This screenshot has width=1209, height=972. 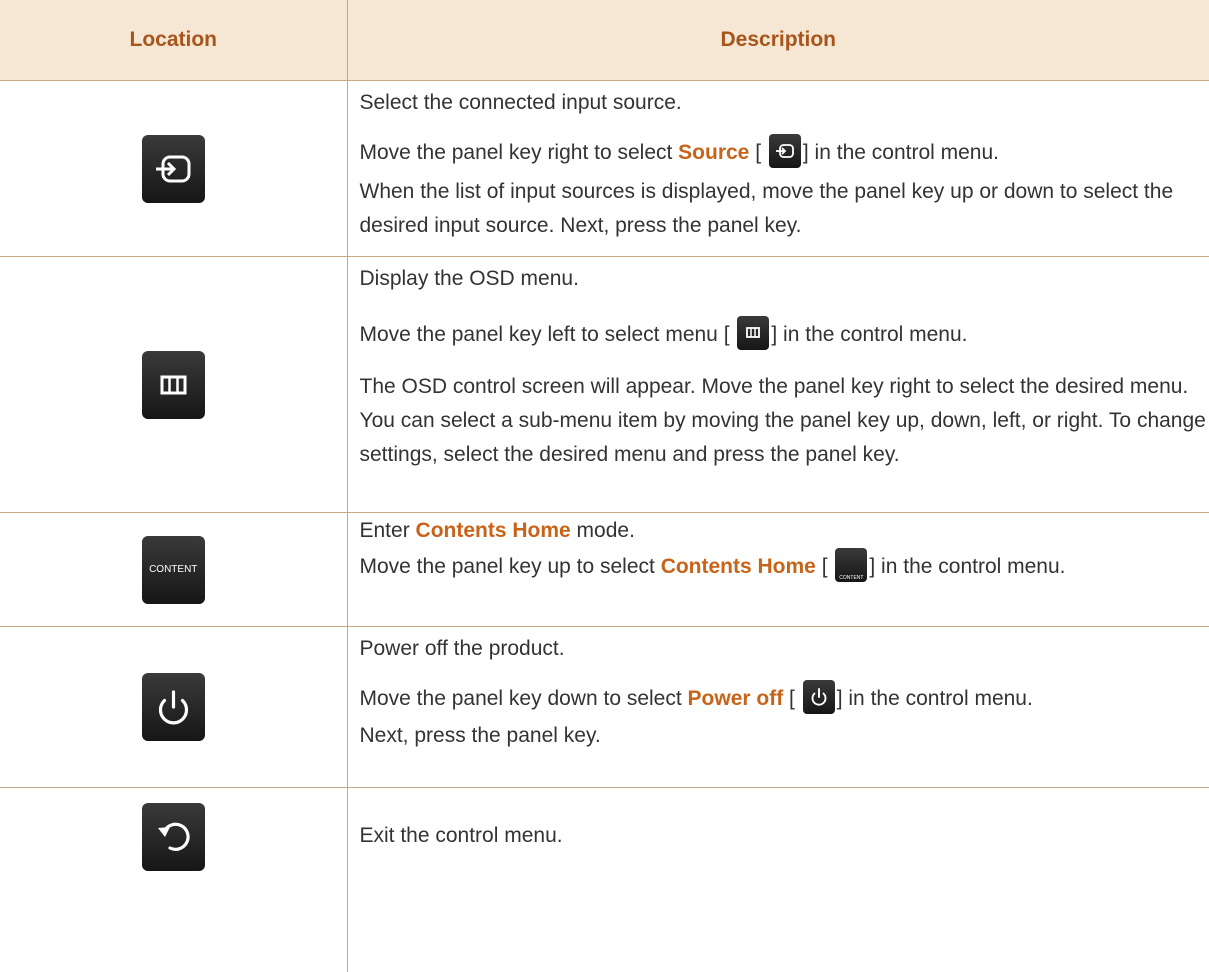 I want to click on description-text: Display the OSD menu., so click(x=469, y=278).